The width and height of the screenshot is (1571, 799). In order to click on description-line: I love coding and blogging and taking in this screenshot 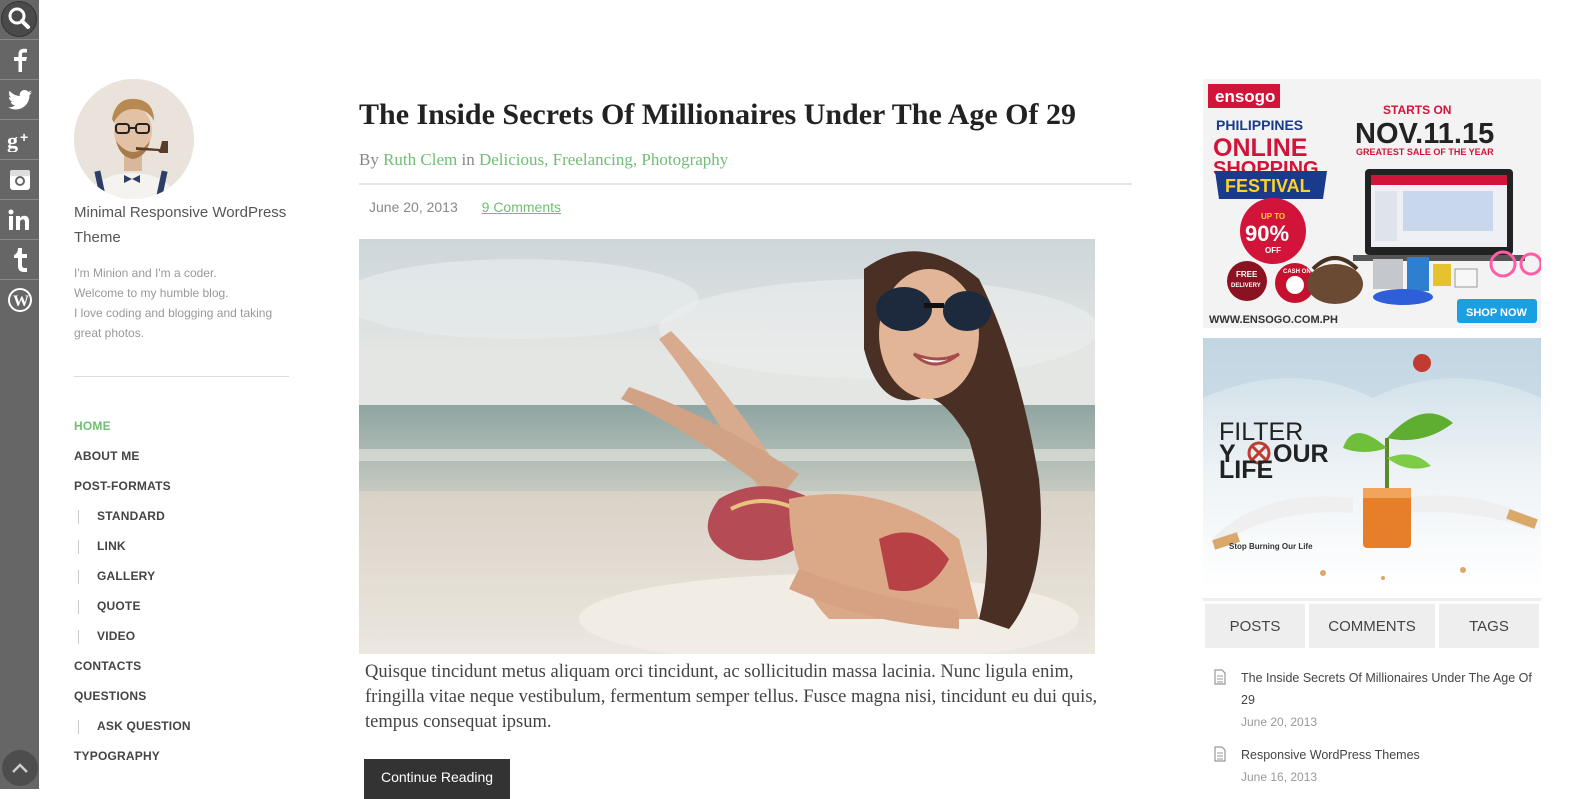, I will do `click(173, 313)`.